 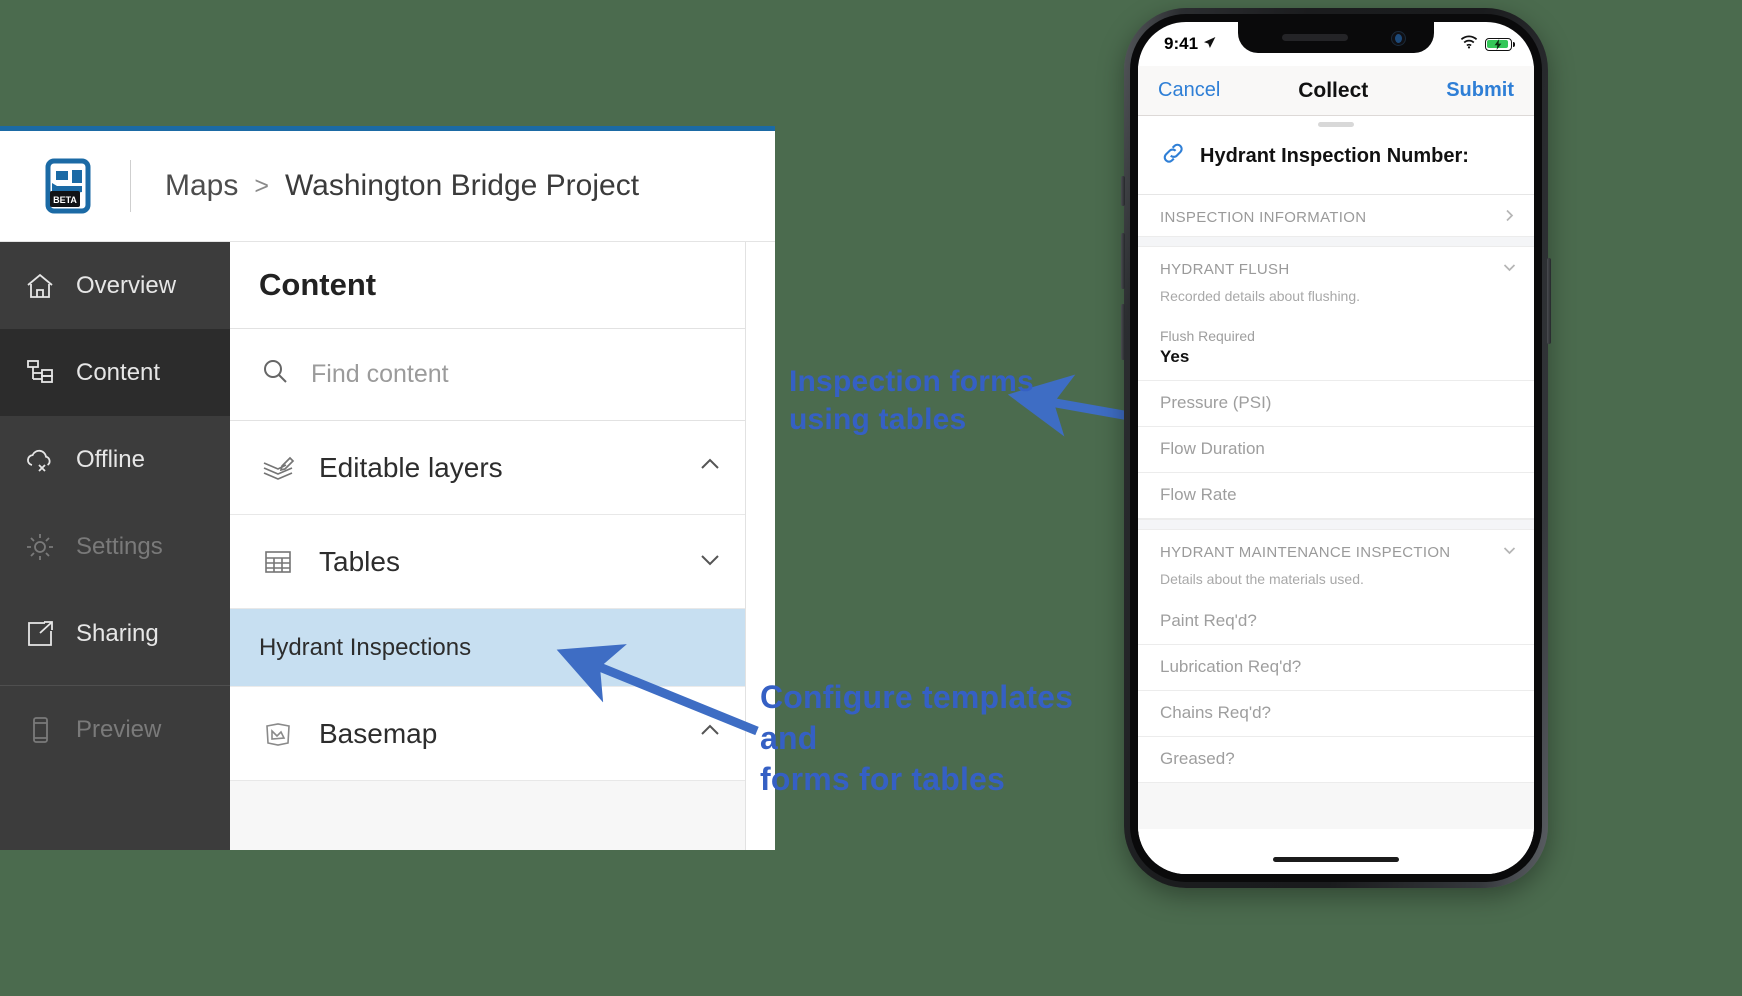 What do you see at coordinates (278, 468) in the screenshot?
I see `editable-layers-icon` at bounding box center [278, 468].